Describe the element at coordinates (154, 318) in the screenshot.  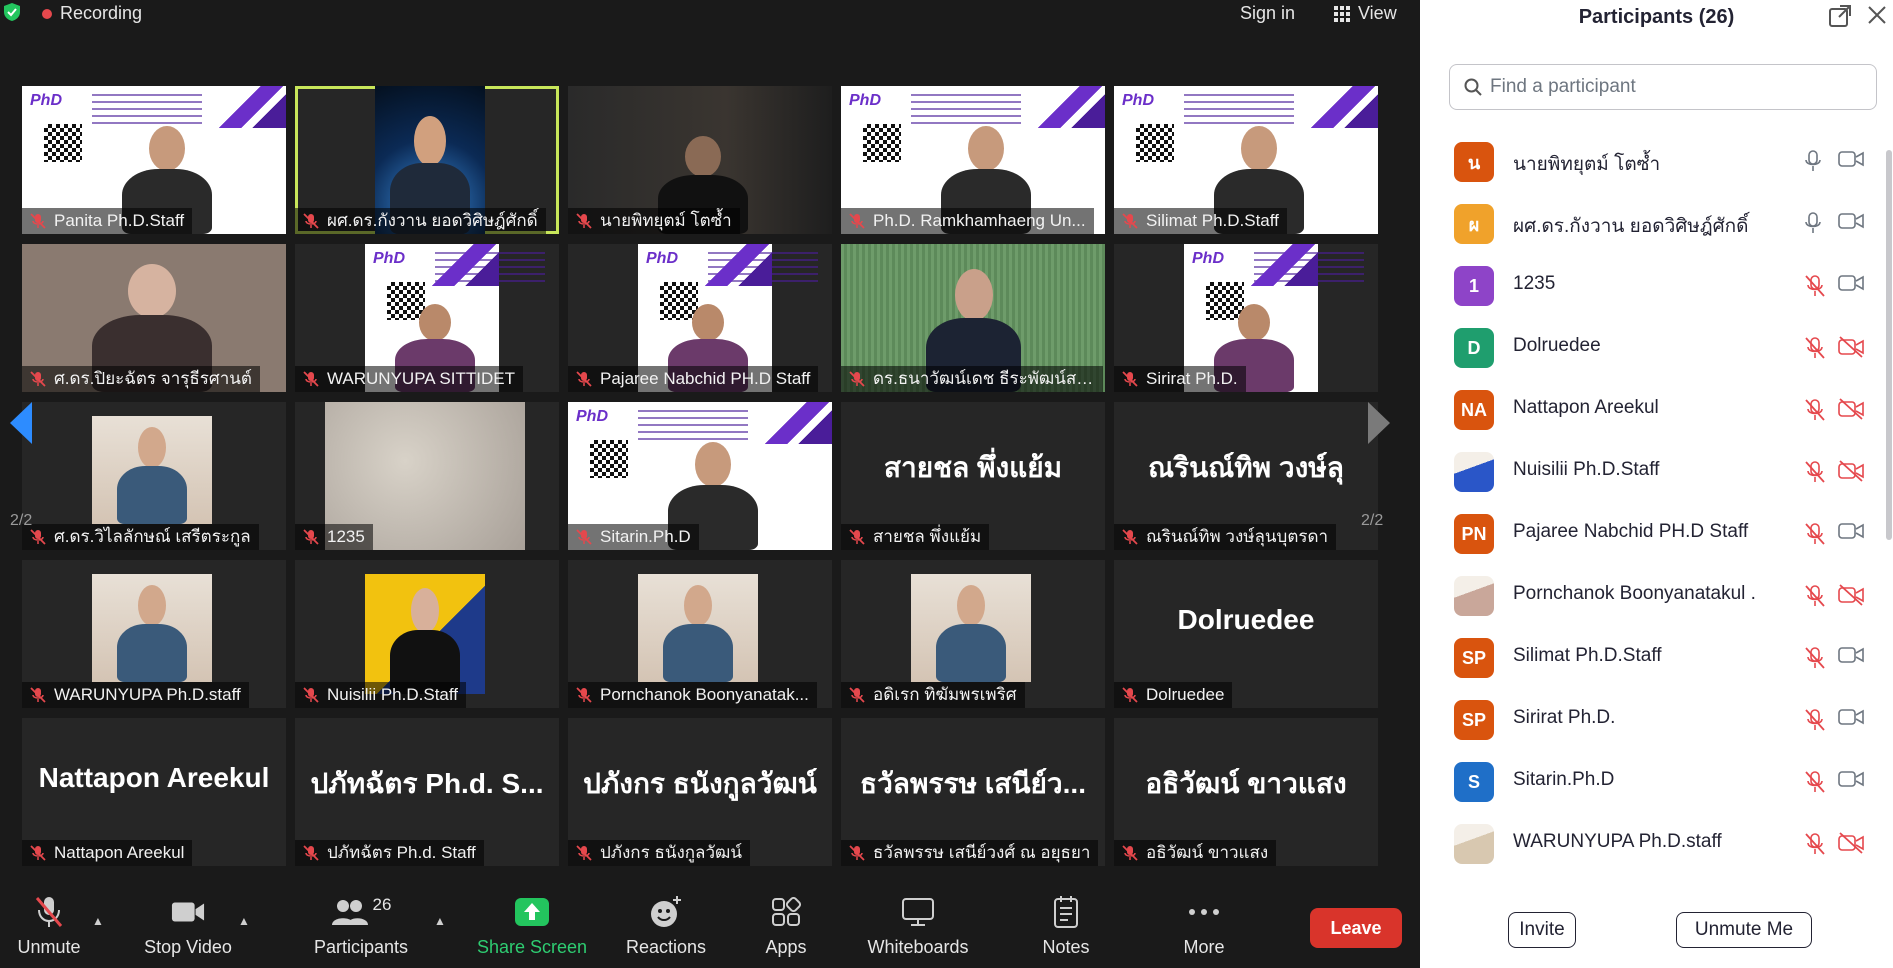
I see `participant-video-tile: ศ.ดร.ปิยะฉัตร จารุธีรศานต์` at that location.